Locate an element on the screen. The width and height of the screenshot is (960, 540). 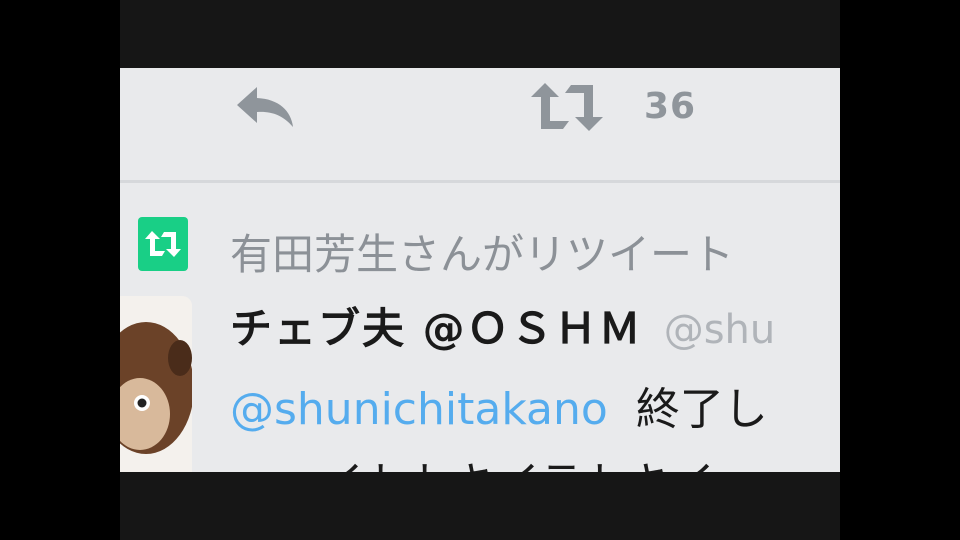
letterbox-top is located at coordinates (480, 34).